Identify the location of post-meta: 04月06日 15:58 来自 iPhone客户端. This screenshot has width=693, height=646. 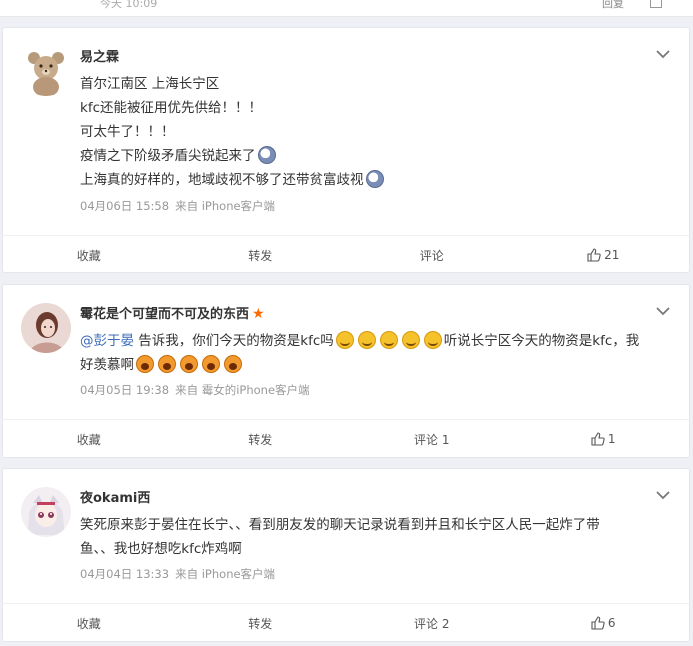
(177, 206).